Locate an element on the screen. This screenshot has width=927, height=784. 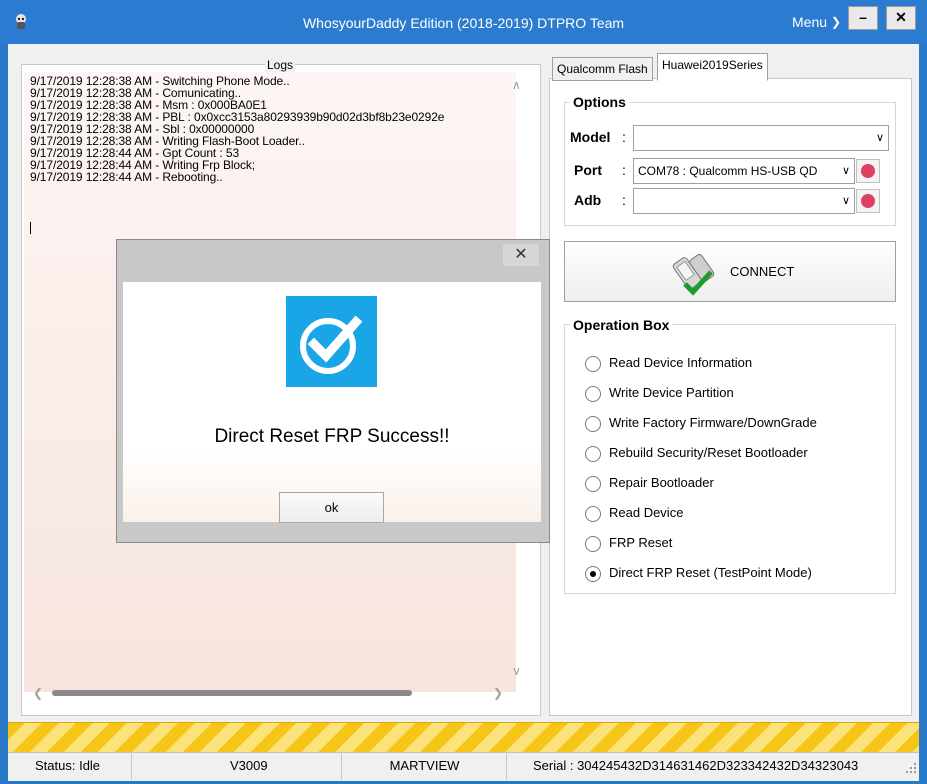
close-button: ✕ is located at coordinates (901, 18).